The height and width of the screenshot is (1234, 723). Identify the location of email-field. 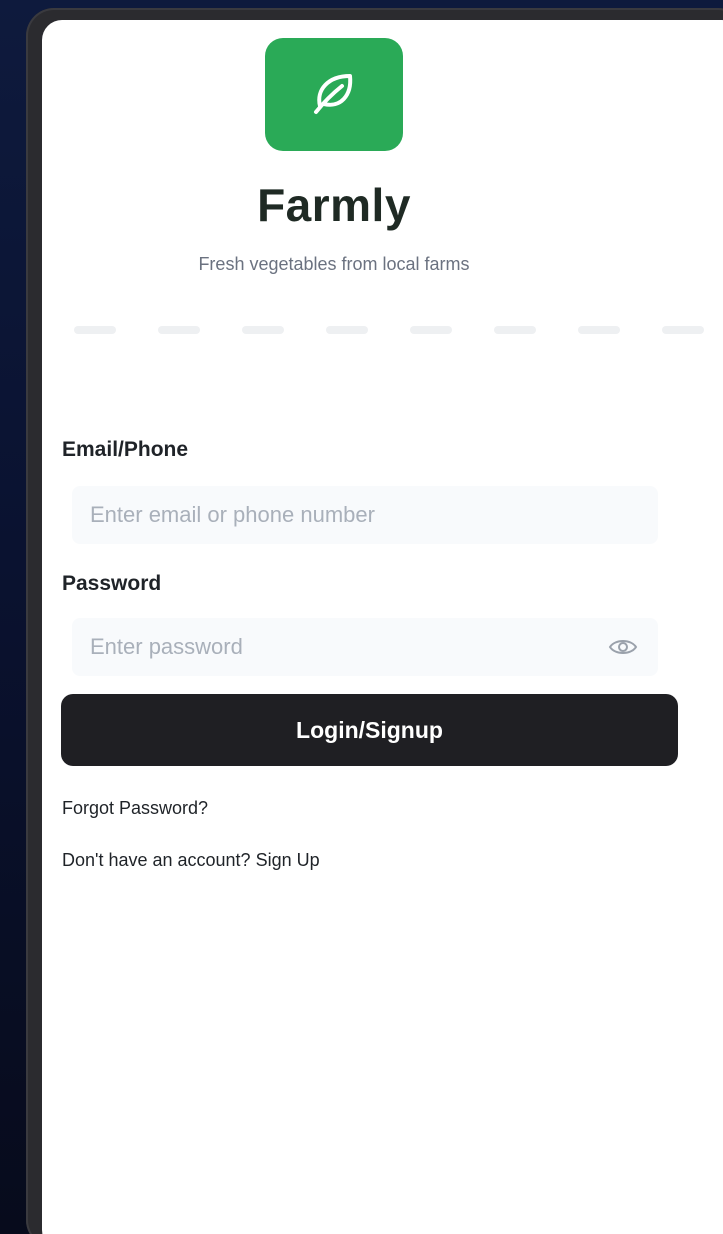
(365, 515).